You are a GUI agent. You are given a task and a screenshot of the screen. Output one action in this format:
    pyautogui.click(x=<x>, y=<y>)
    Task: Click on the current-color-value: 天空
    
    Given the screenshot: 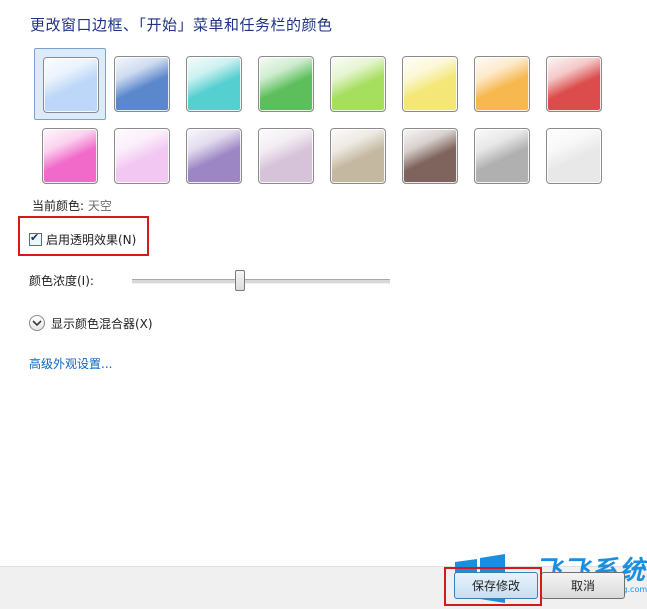 What is the action you would take?
    pyautogui.click(x=99, y=206)
    